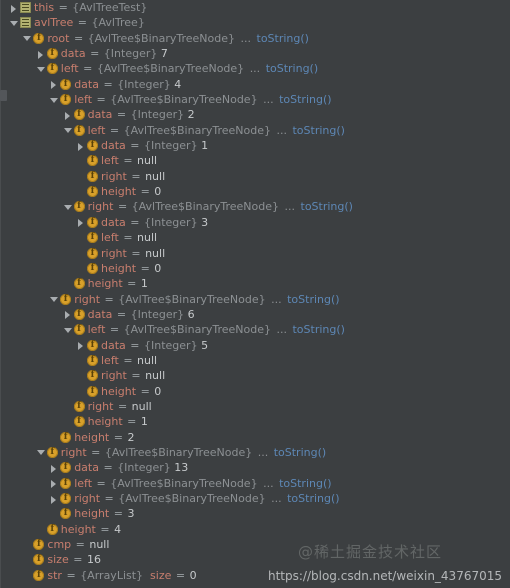 Image resolution: width=510 pixels, height=588 pixels. I want to click on variable-row: data = {Integer} 2, so click(255, 114).